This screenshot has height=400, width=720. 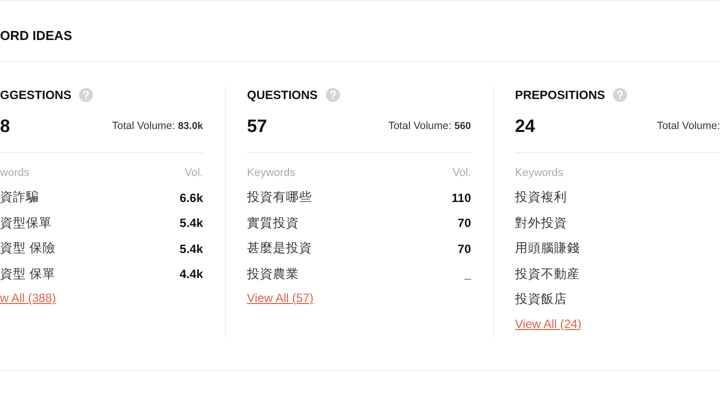 What do you see at coordinates (279, 249) in the screenshot?
I see `keyword-text: 甚麼是投資` at bounding box center [279, 249].